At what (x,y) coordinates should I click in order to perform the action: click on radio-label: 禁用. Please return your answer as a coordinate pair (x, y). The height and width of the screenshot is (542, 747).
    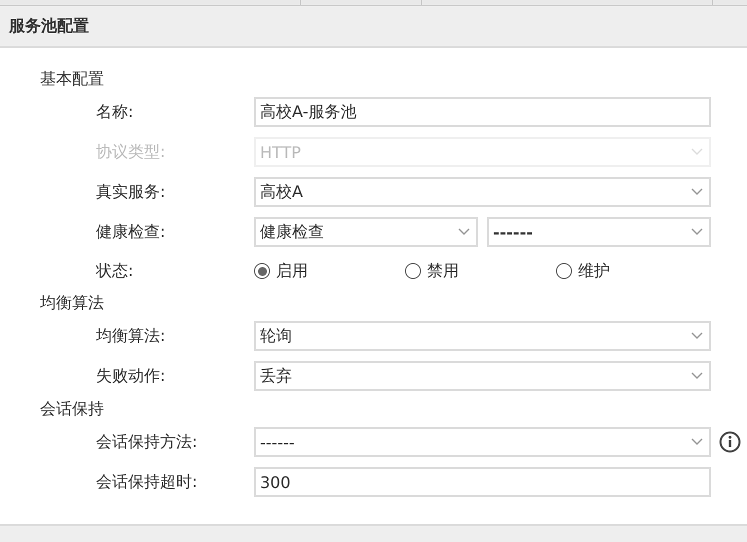
    Looking at the image, I should click on (443, 271).